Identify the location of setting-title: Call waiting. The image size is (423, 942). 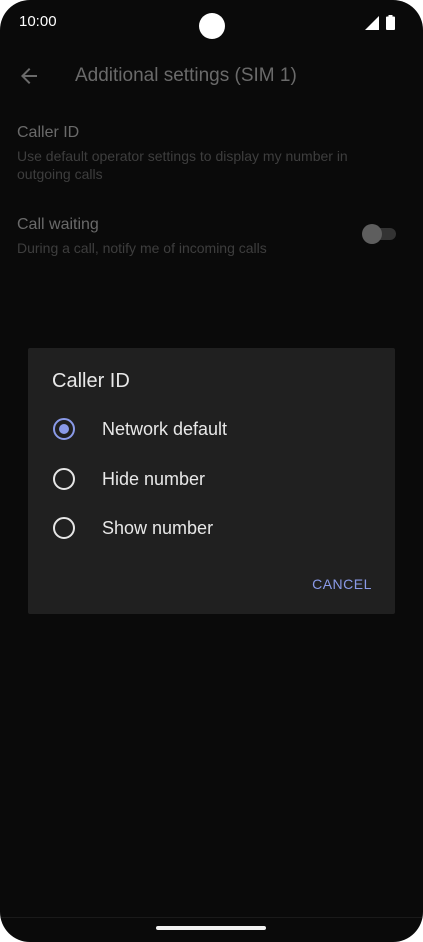
(58, 224).